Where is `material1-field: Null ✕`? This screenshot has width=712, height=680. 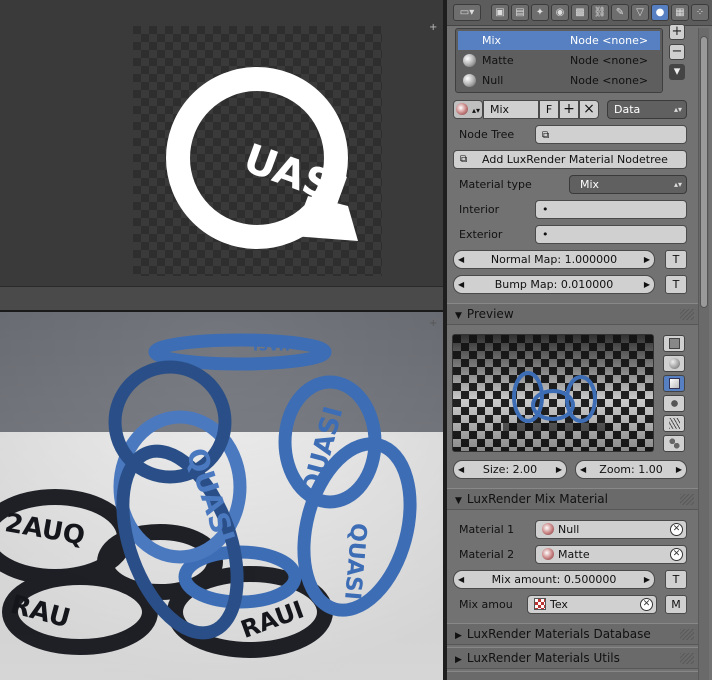 material1-field: Null ✕ is located at coordinates (611, 529).